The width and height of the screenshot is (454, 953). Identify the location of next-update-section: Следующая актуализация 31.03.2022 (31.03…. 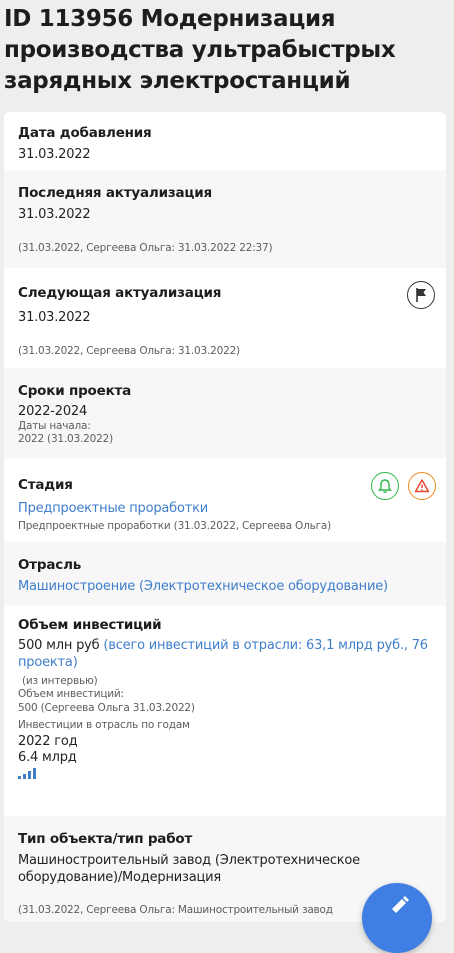
(225, 318).